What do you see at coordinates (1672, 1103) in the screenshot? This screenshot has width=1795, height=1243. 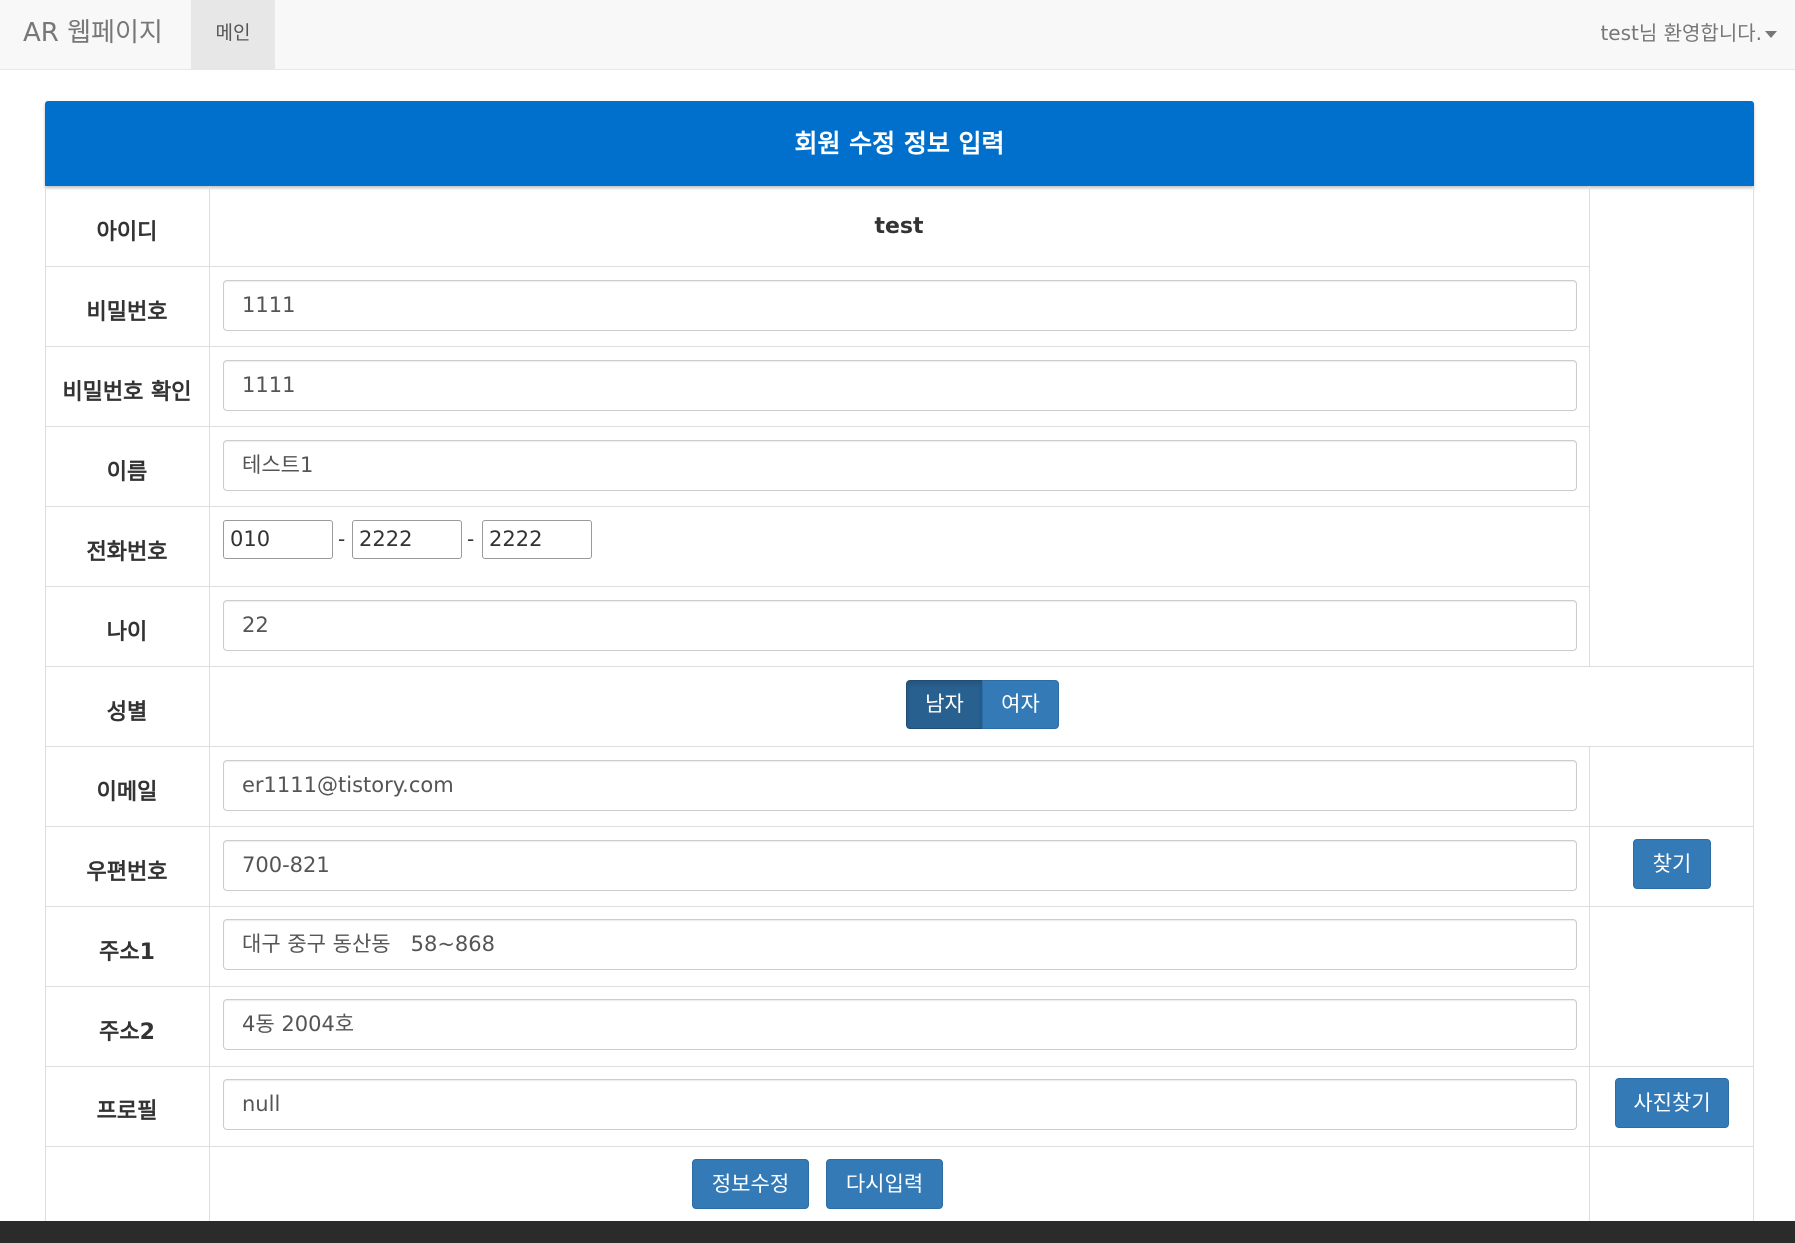 I see `photo-search-button: 사진찾기` at bounding box center [1672, 1103].